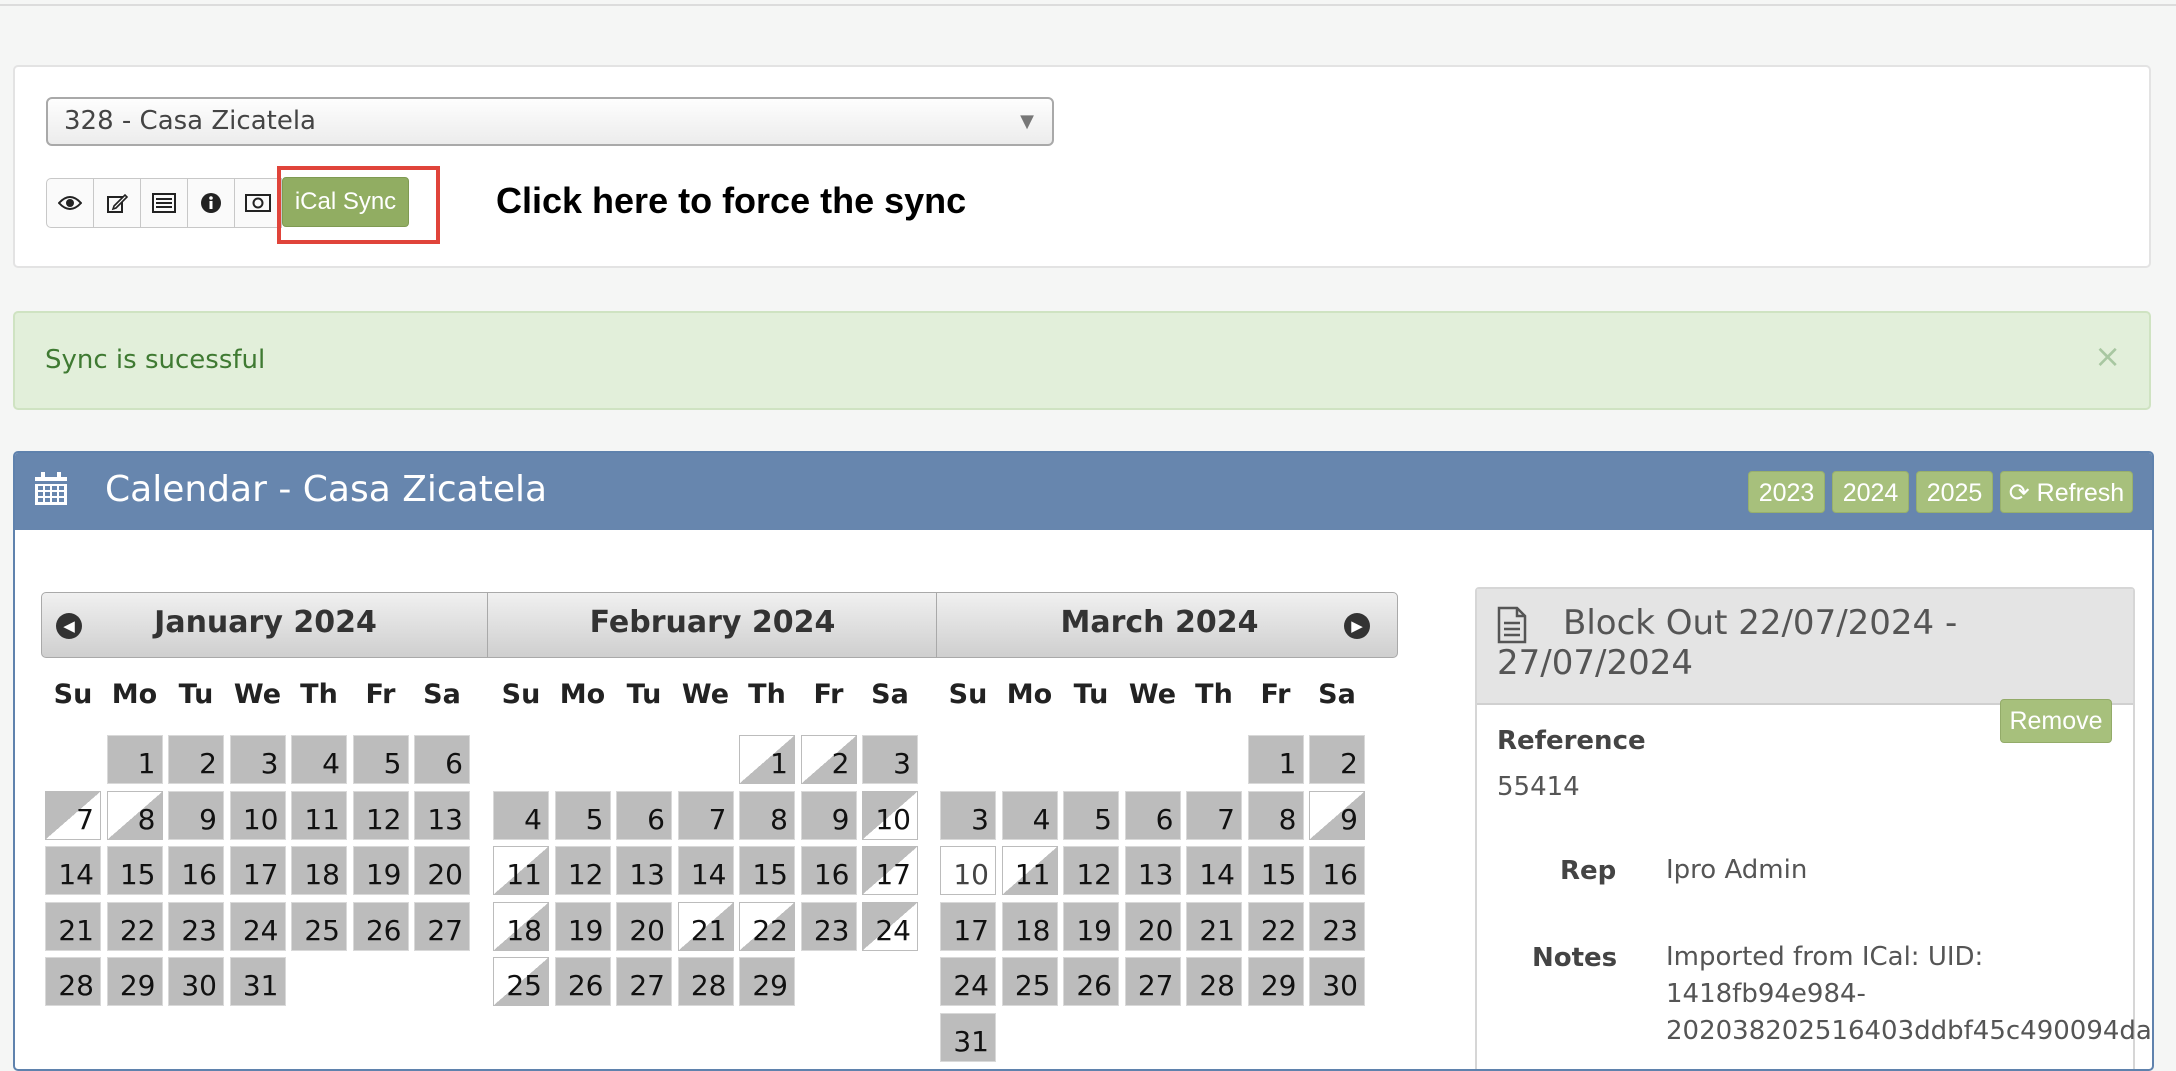  What do you see at coordinates (1870, 492) in the screenshot?
I see `year-2024-button: 2024` at bounding box center [1870, 492].